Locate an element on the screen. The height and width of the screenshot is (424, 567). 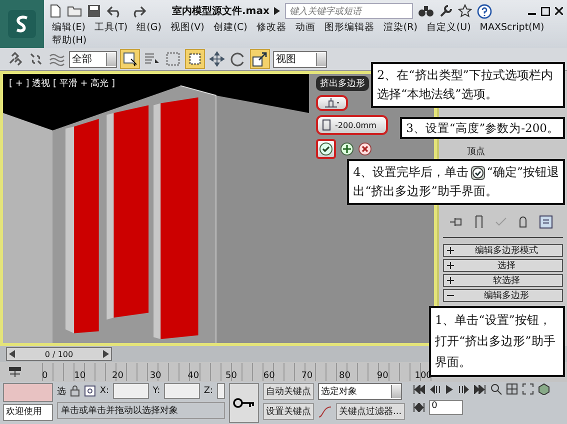
menu-item: 渲染(R) is located at coordinates (400, 28).